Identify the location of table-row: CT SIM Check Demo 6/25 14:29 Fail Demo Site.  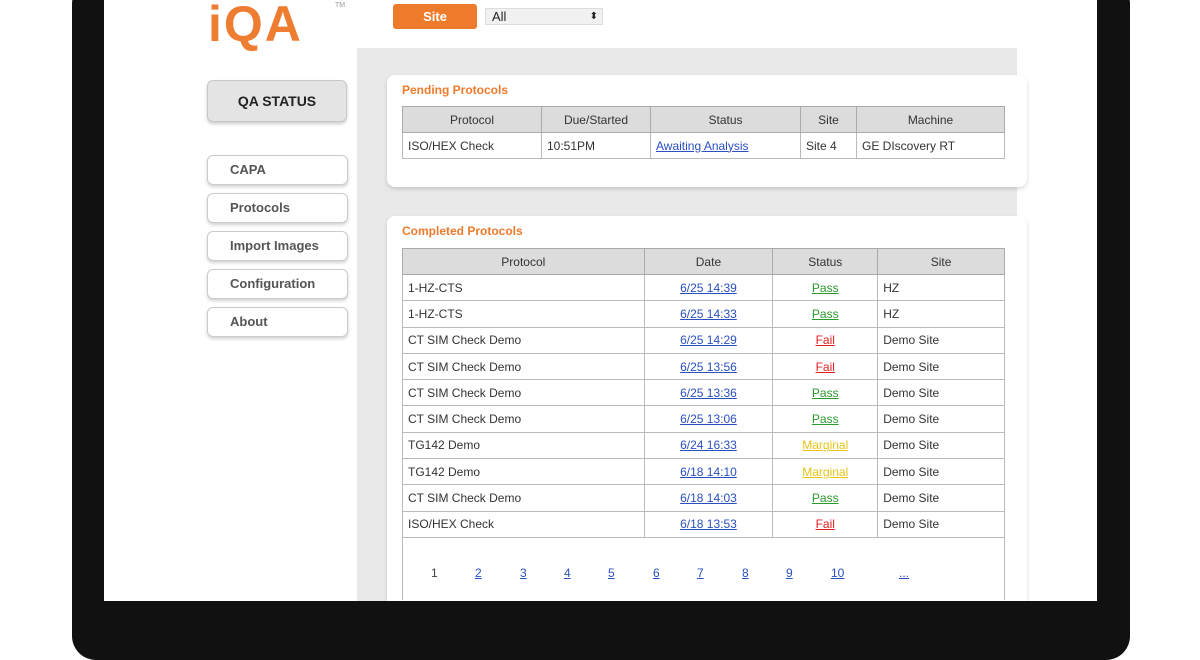
(703, 340).